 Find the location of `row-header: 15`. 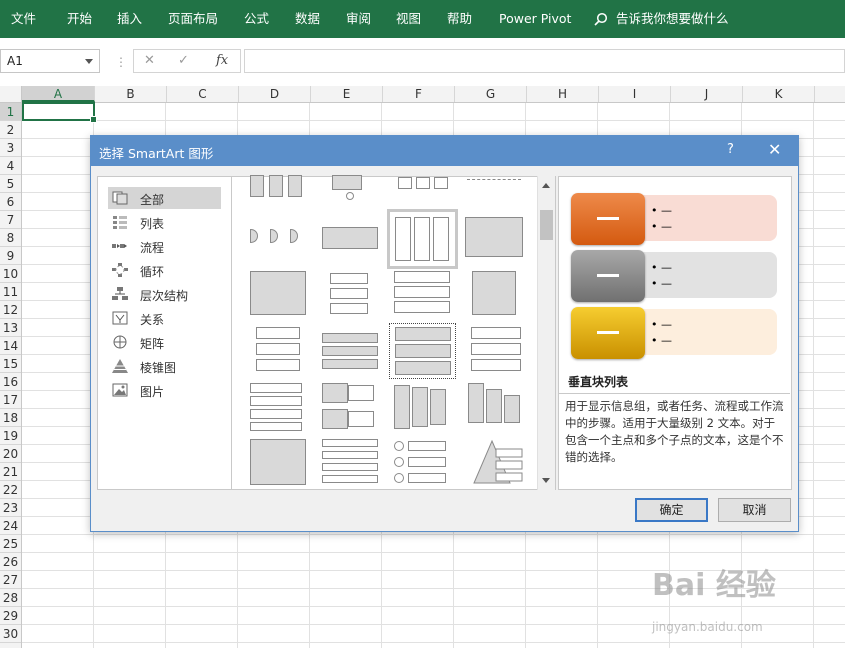

row-header: 15 is located at coordinates (10, 364).